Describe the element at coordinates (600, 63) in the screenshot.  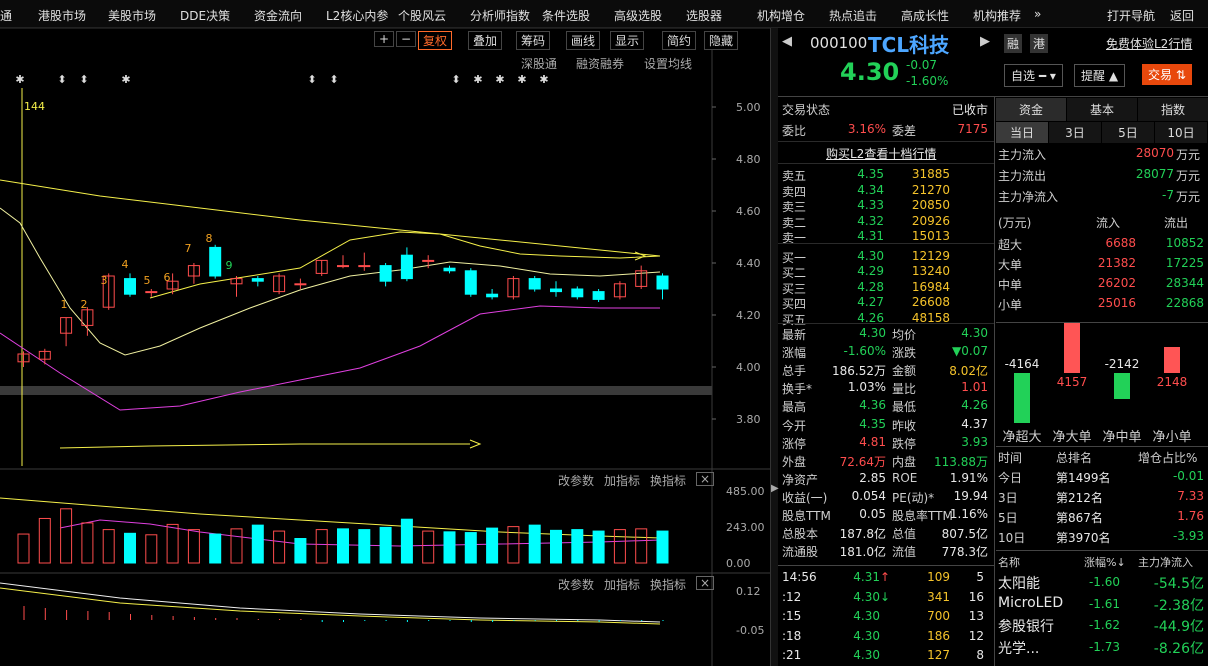
I see `rzrq-link: 融资融券` at that location.